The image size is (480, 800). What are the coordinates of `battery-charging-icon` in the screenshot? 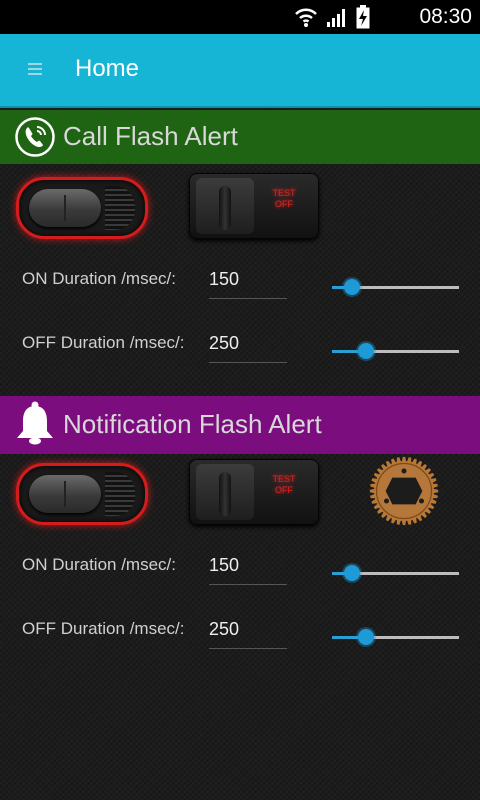 It's located at (363, 17).